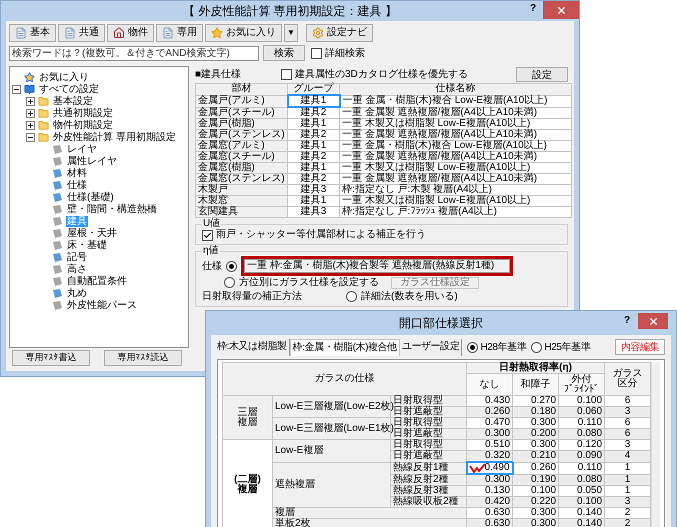 The height and width of the screenshot is (527, 677). I want to click on option-label: H28年基準, so click(503, 347).